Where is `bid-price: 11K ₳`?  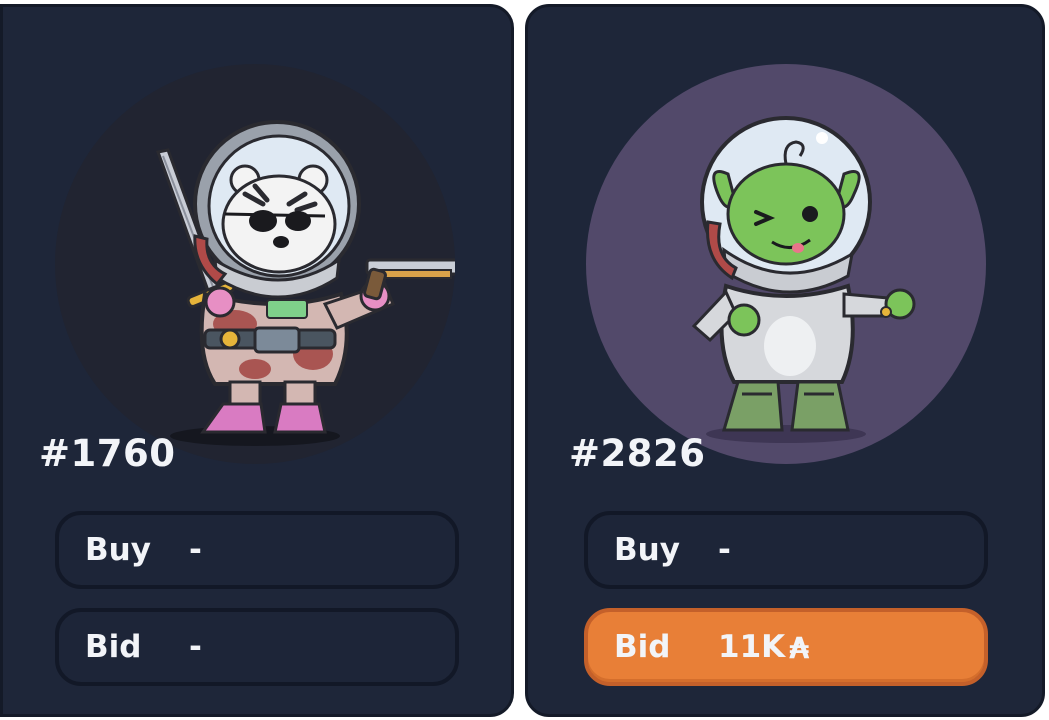
bid-price: 11K ₳ is located at coordinates (763, 647).